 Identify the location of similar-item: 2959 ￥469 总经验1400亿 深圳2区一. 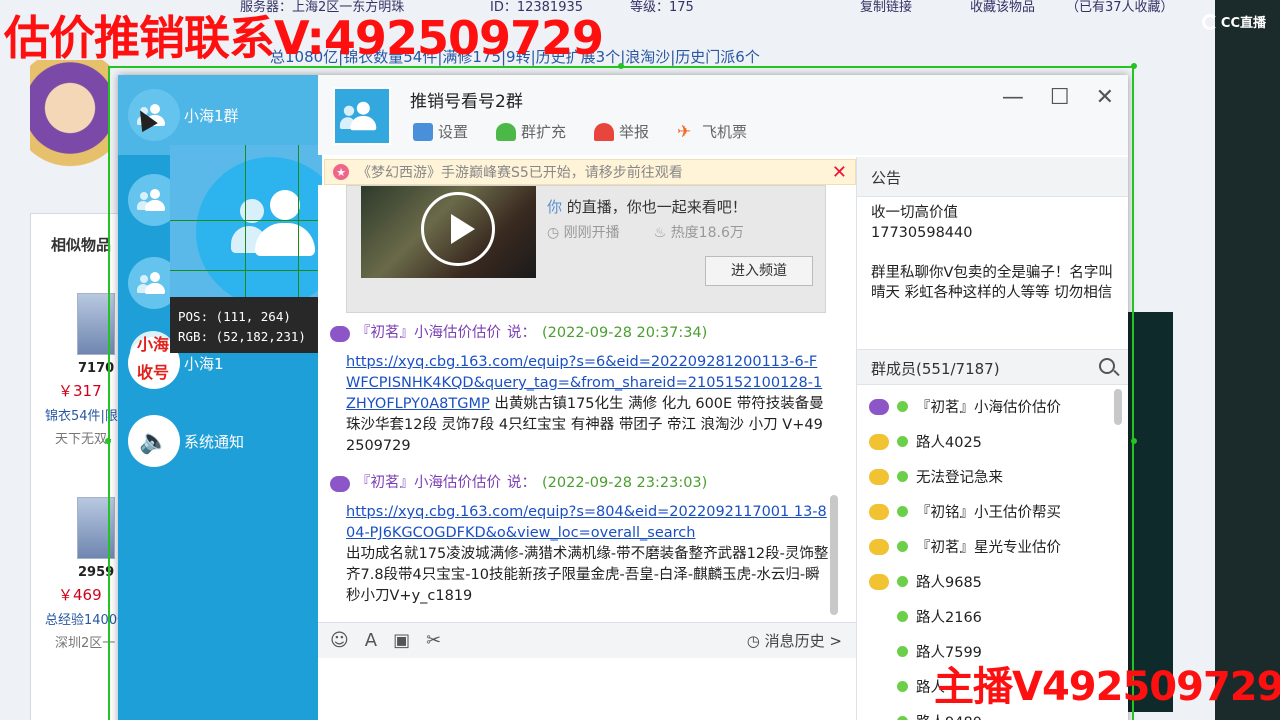
(87, 574).